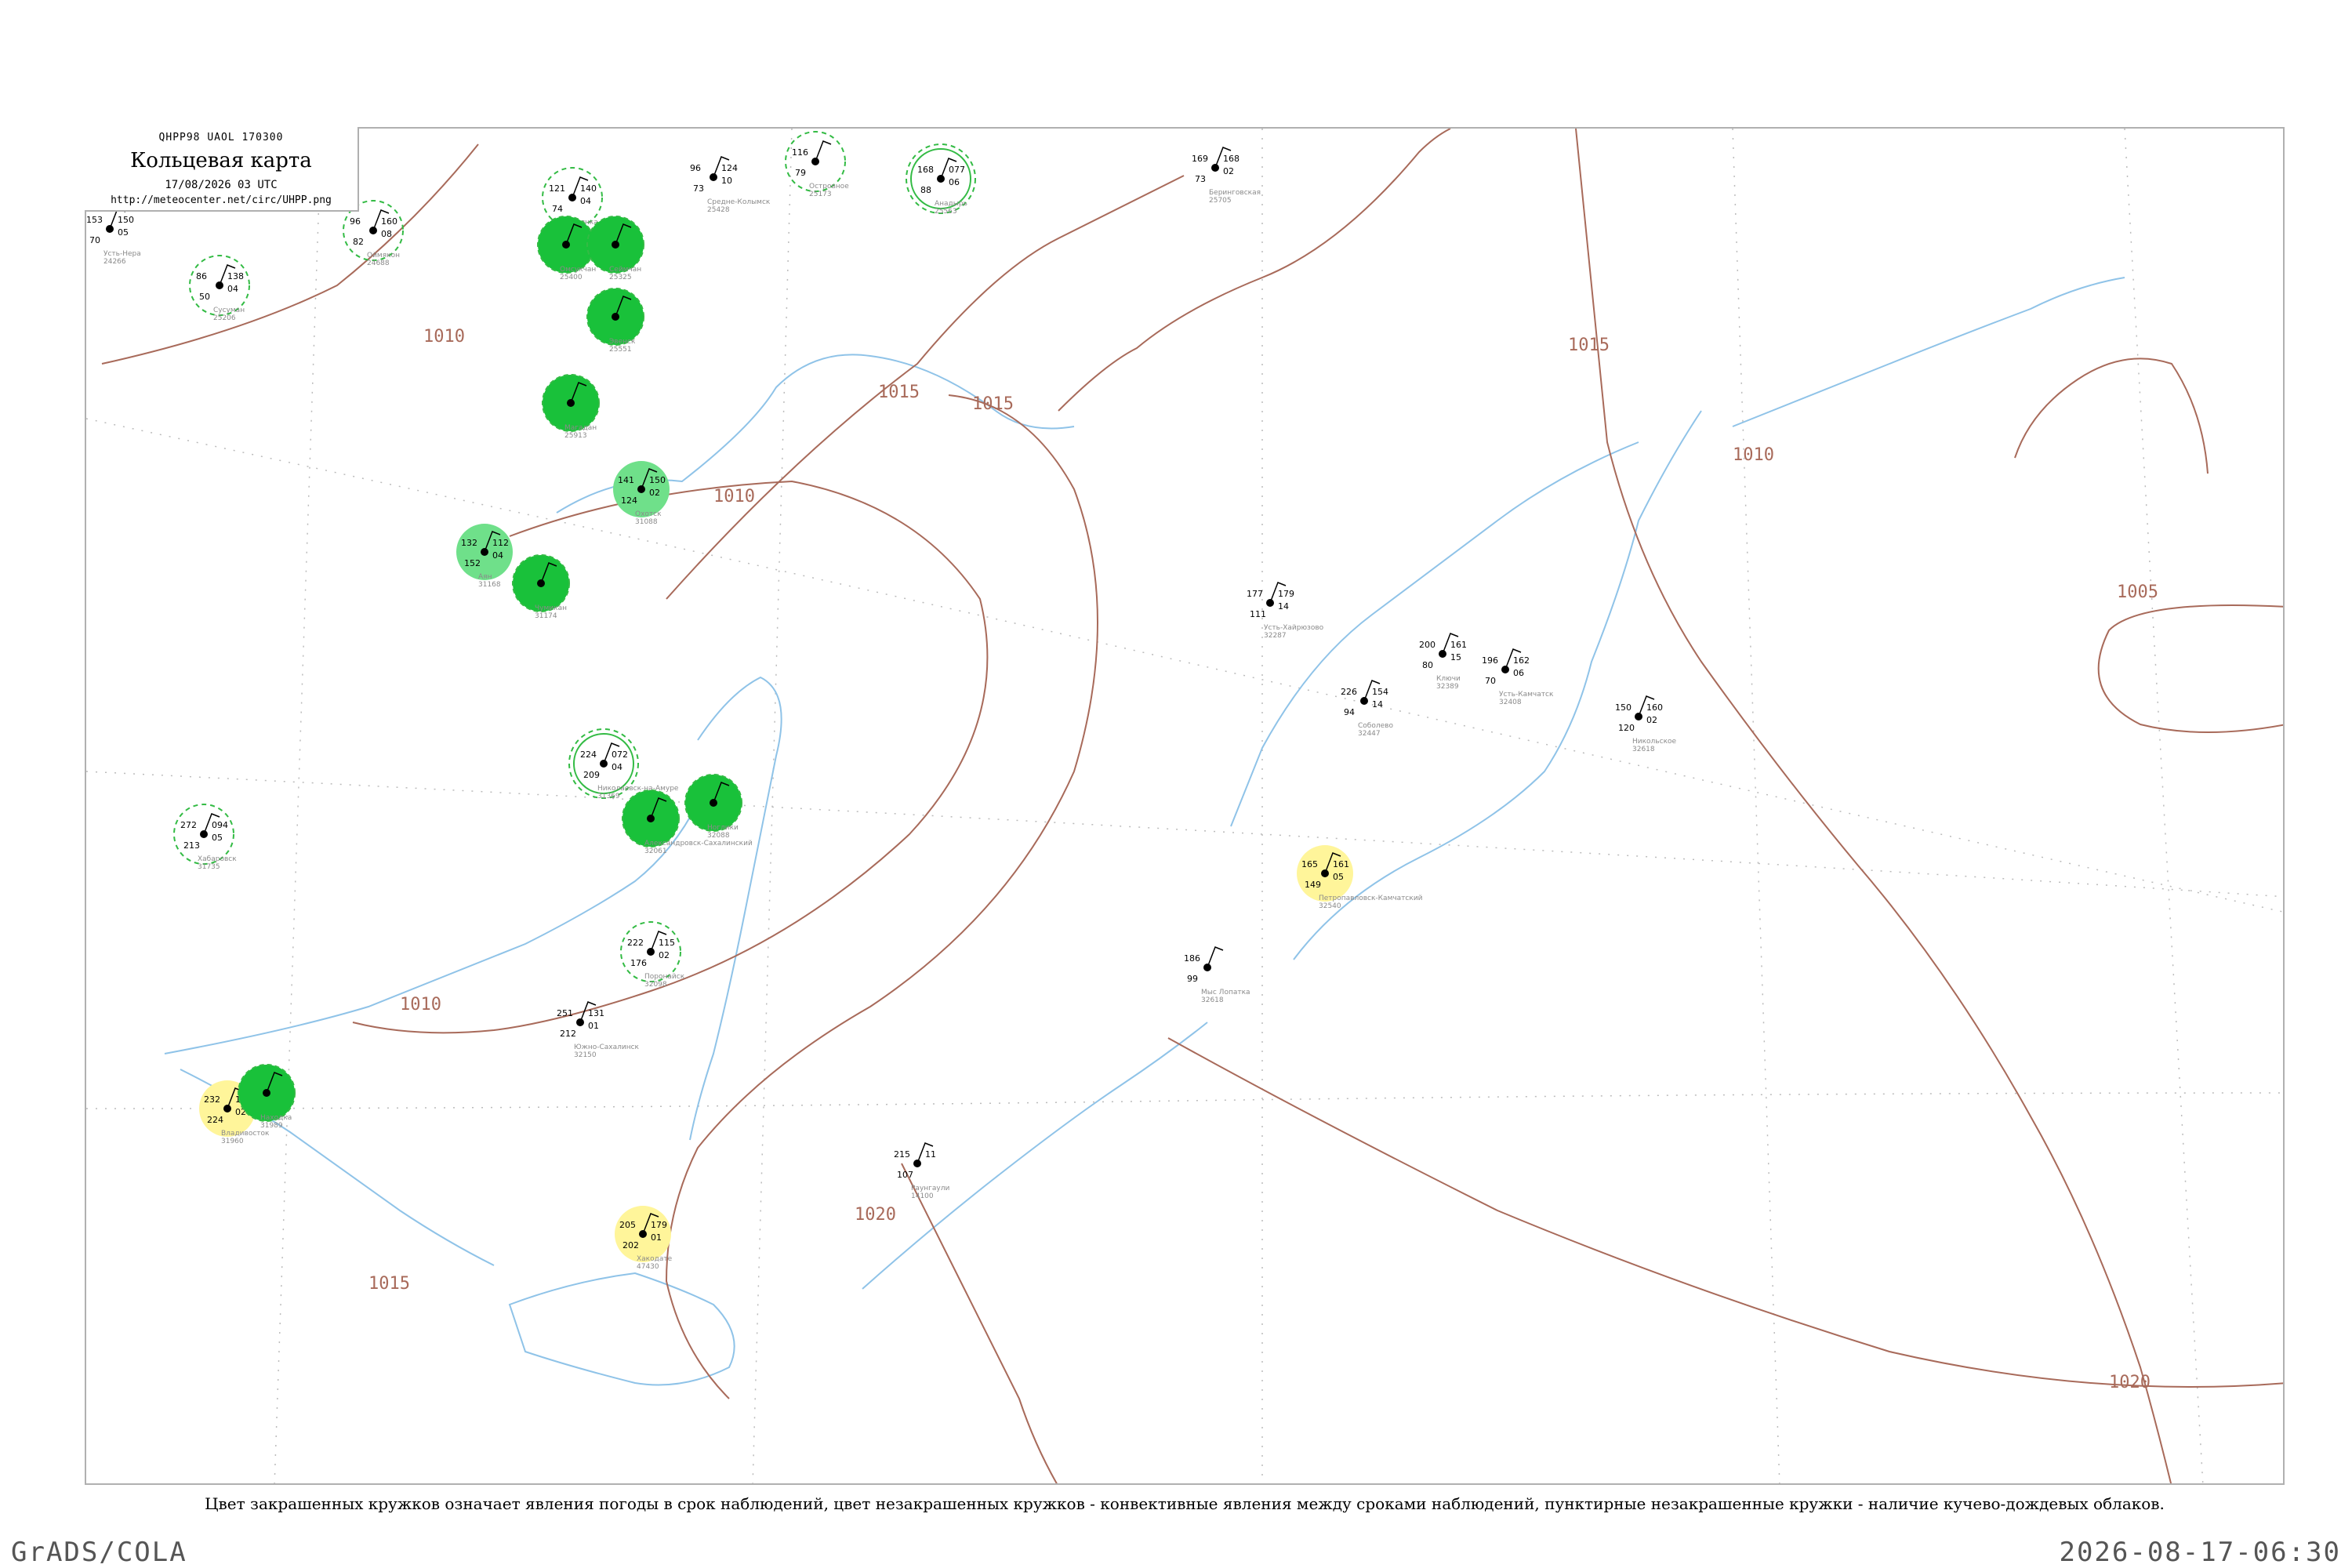 Image resolution: width=2352 pixels, height=1568 pixels. Describe the element at coordinates (657, 480) in the screenshot. I see `svg-text: 150` at that location.